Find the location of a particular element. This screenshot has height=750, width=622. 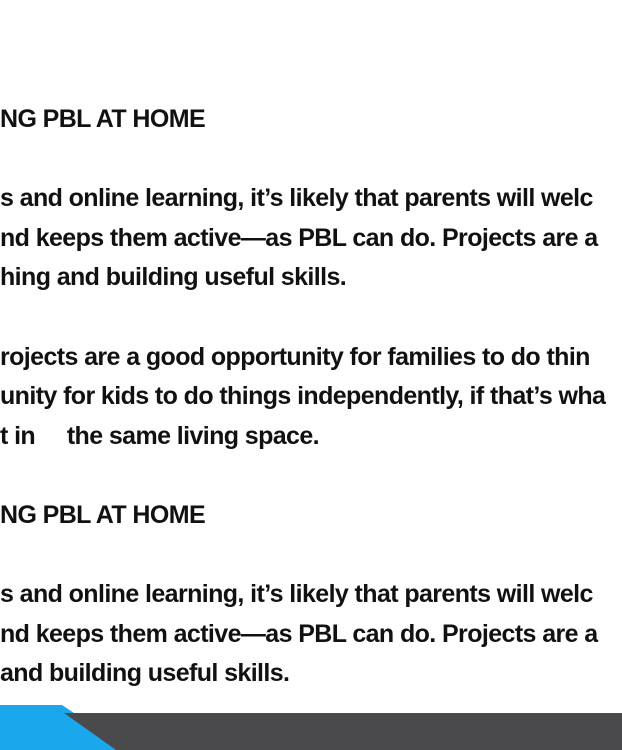

paragraph-line: t in the same living space. is located at coordinates (160, 436).